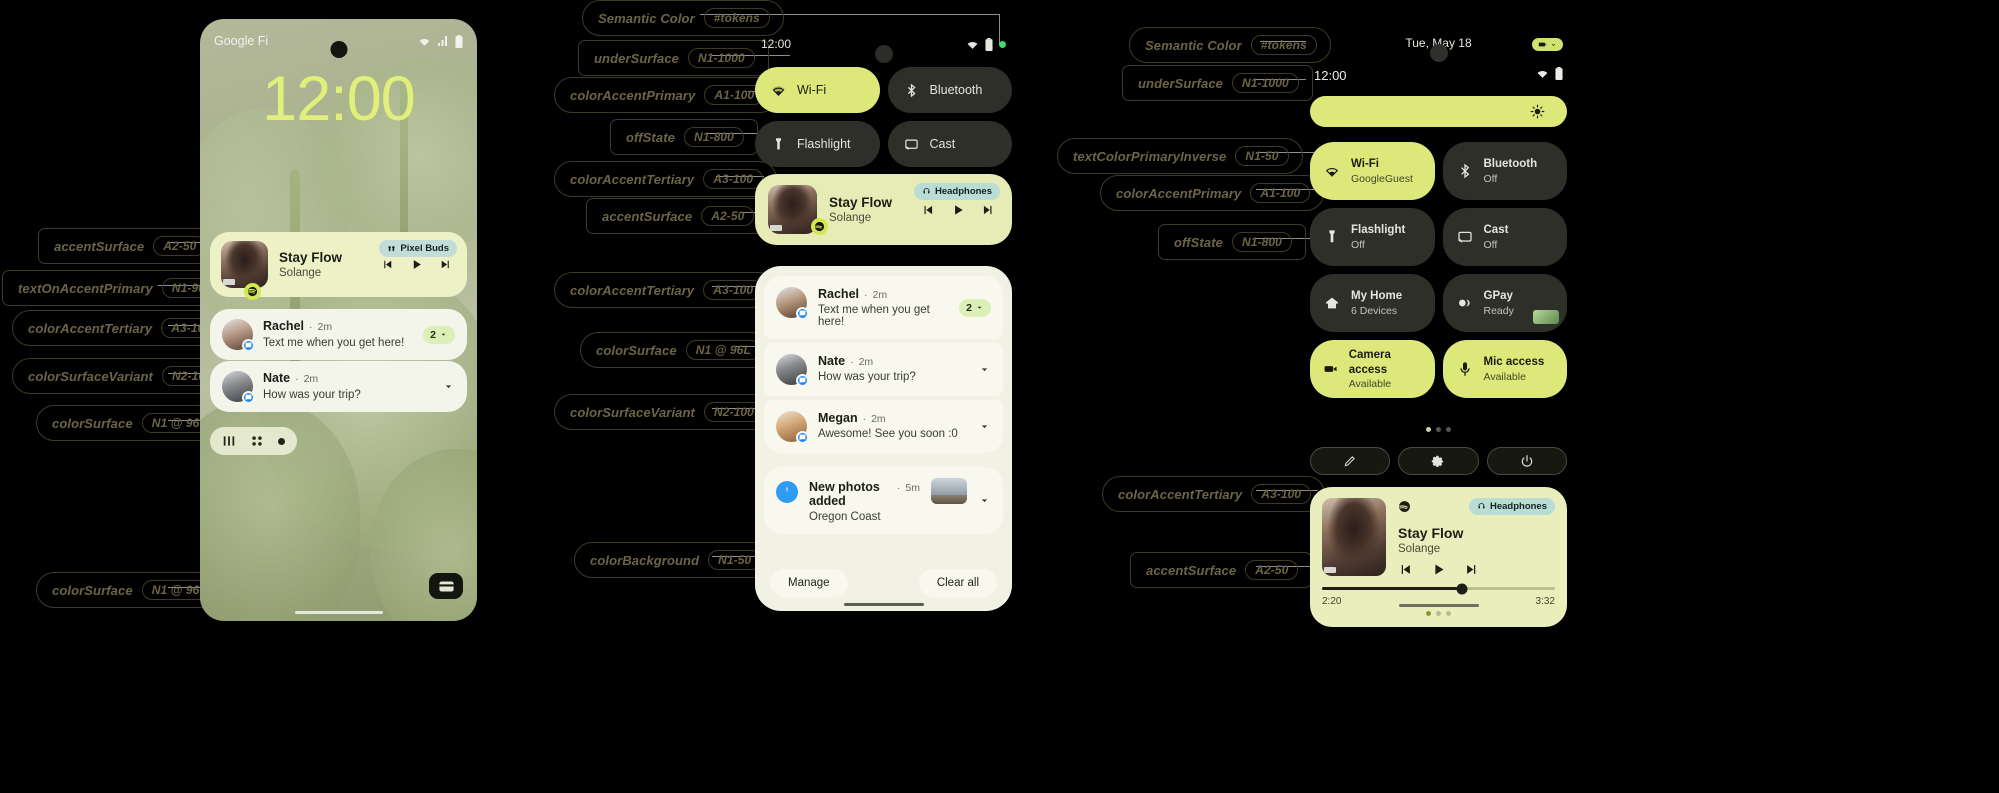  What do you see at coordinates (338, 612) in the screenshot?
I see `home-indicator` at bounding box center [338, 612].